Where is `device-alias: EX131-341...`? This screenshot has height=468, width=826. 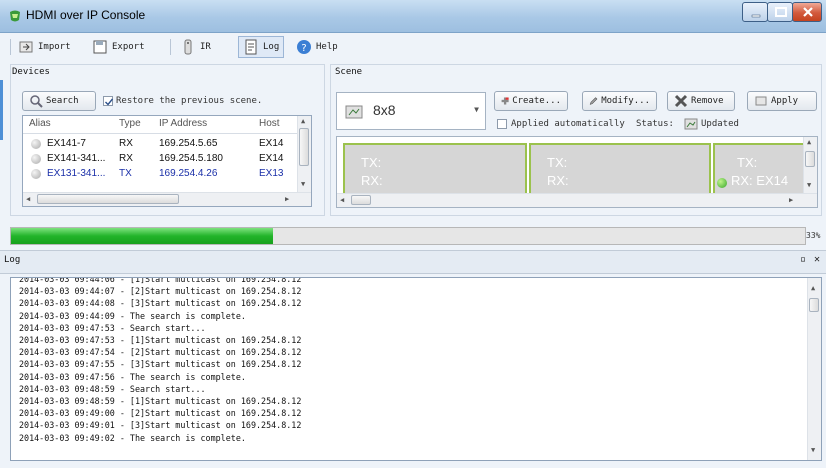
device-alias: EX131-341... is located at coordinates (76, 173).